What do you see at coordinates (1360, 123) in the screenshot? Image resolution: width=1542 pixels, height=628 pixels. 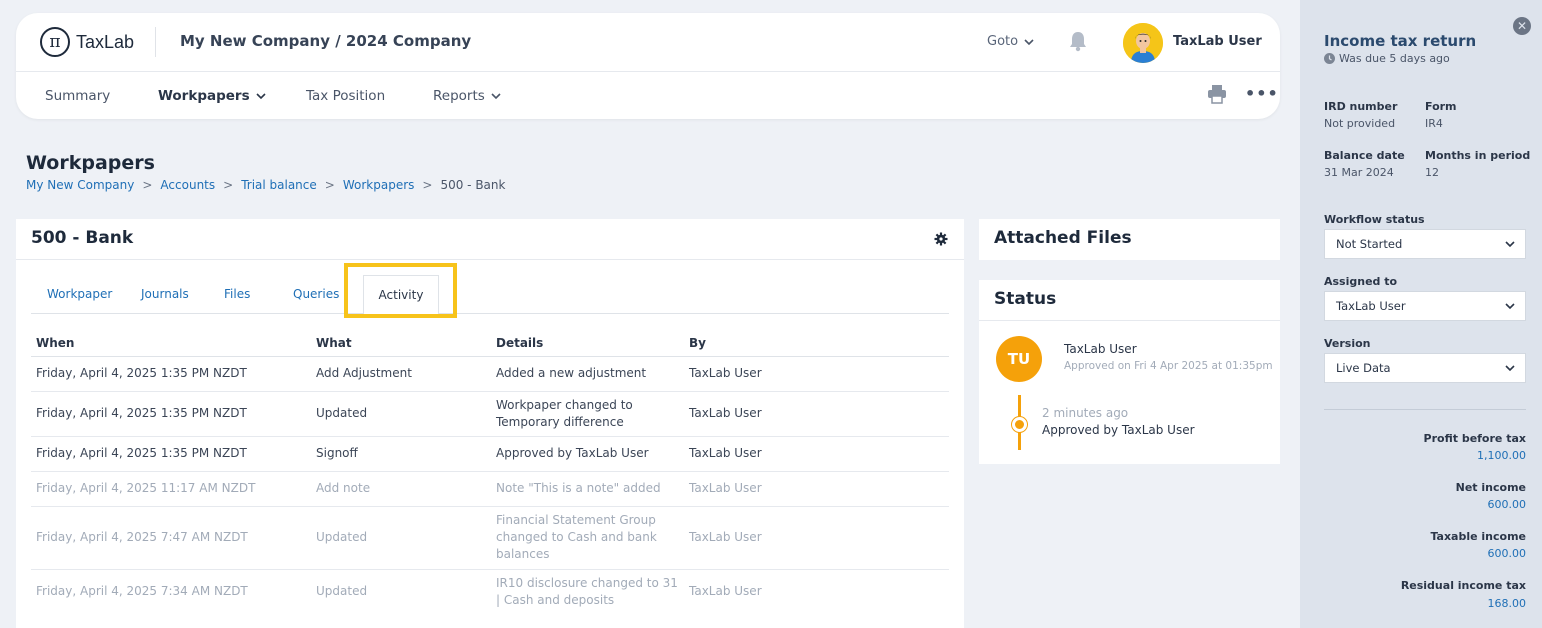 I see `ird-number-value: Not provided` at bounding box center [1360, 123].